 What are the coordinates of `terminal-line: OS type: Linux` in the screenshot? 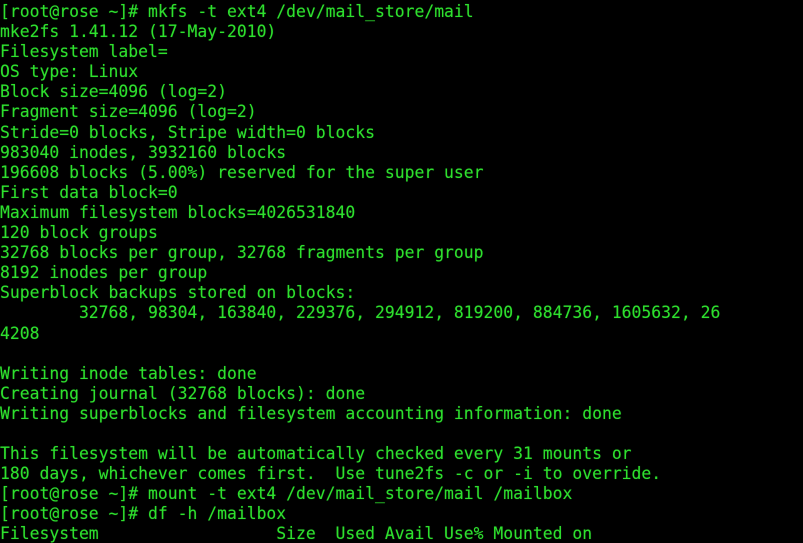 It's located at (69, 72).